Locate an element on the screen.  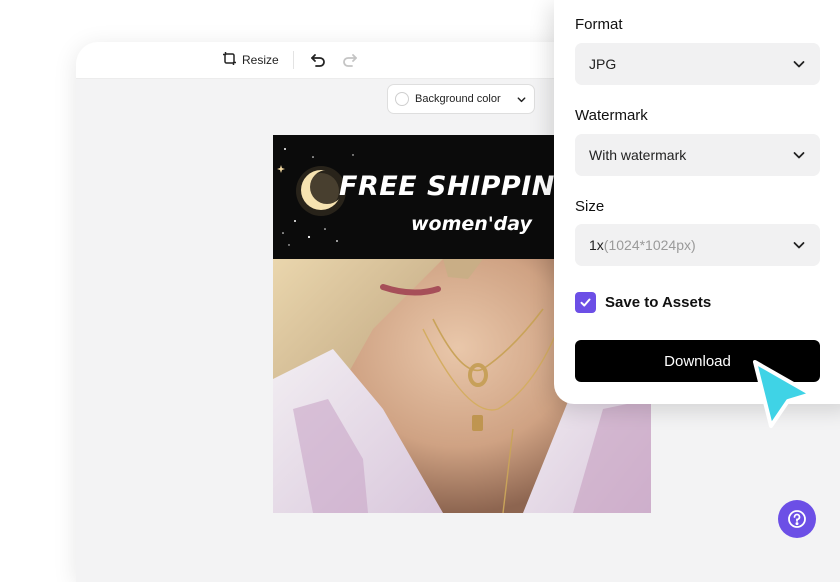
watermark-select: With watermark is located at coordinates (697, 155).